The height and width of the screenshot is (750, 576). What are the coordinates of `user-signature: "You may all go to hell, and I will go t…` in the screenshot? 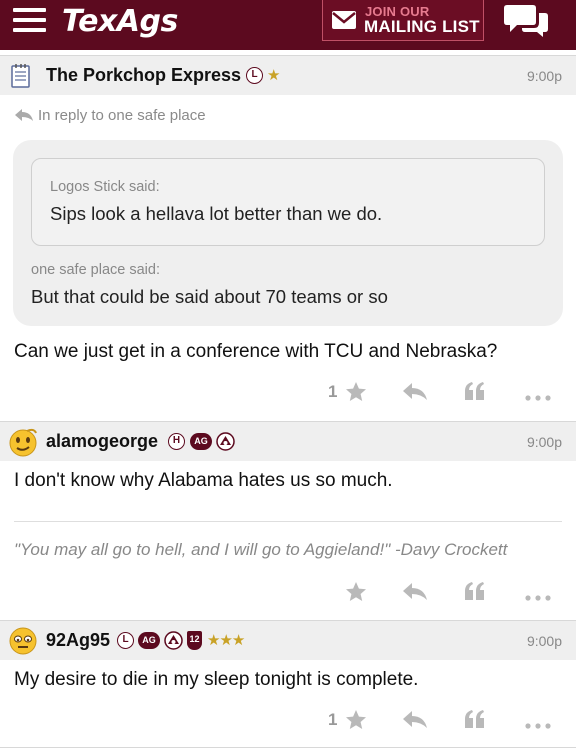 It's located at (261, 549).